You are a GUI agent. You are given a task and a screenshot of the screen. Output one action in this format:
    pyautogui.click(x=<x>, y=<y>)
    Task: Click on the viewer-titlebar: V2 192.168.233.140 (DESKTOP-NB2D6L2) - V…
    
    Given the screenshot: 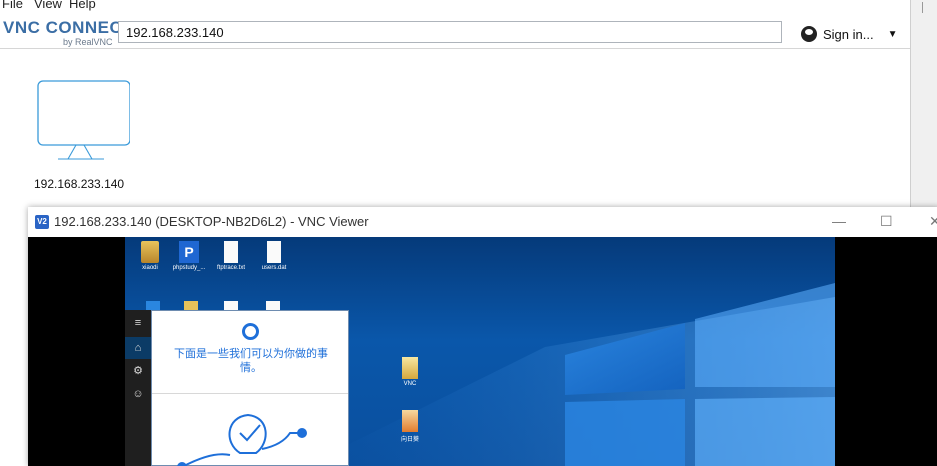 What is the action you would take?
    pyautogui.click(x=482, y=222)
    